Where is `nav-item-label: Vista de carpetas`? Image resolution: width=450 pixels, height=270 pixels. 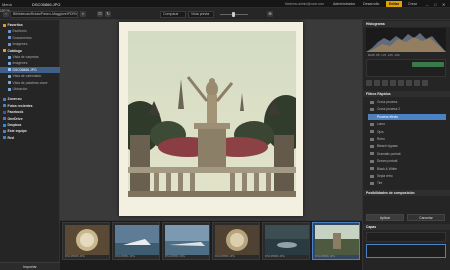
nav-item-label: Vista de carpetas is located at coordinates (25, 57).